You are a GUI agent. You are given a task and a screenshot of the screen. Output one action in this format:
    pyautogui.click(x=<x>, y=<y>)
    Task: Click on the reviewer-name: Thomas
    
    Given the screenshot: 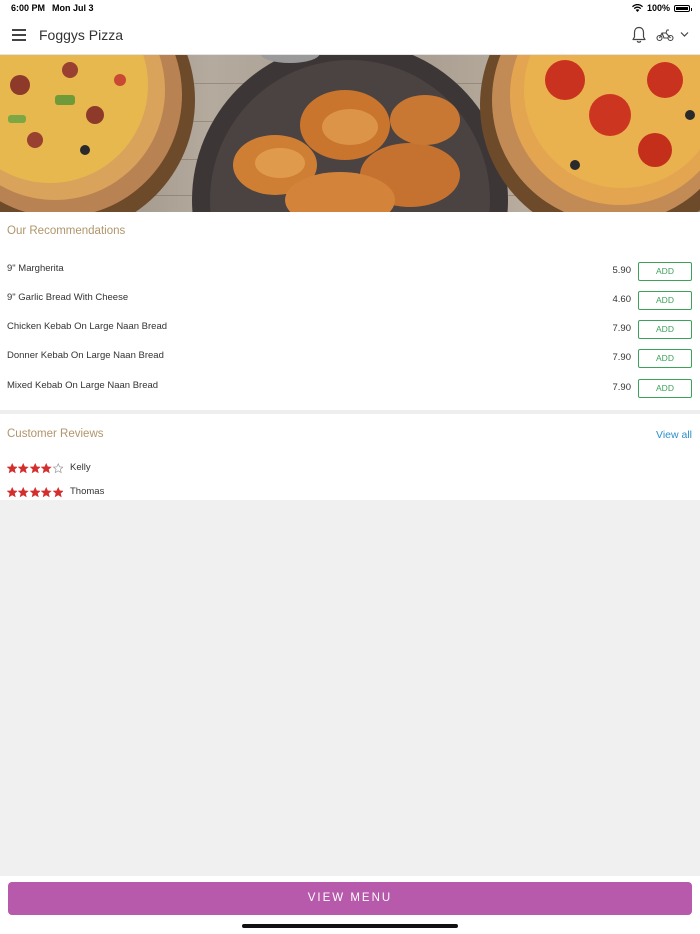 What is the action you would take?
    pyautogui.click(x=87, y=491)
    